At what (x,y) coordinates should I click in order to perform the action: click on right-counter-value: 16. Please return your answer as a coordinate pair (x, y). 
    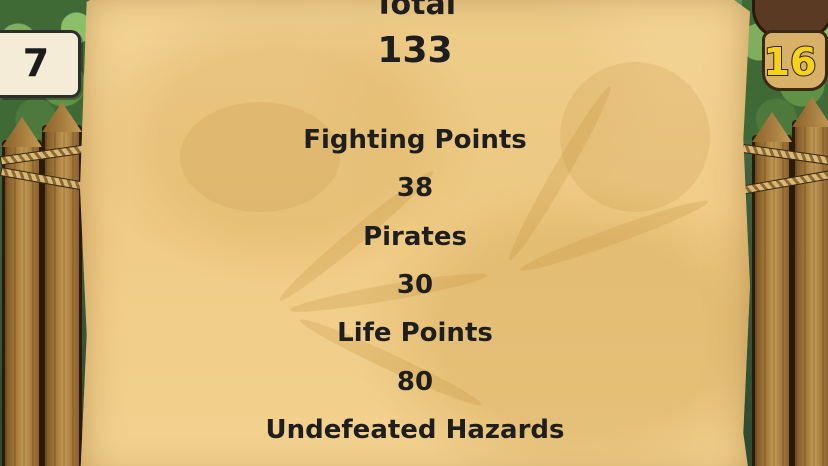
    Looking at the image, I should click on (790, 62).